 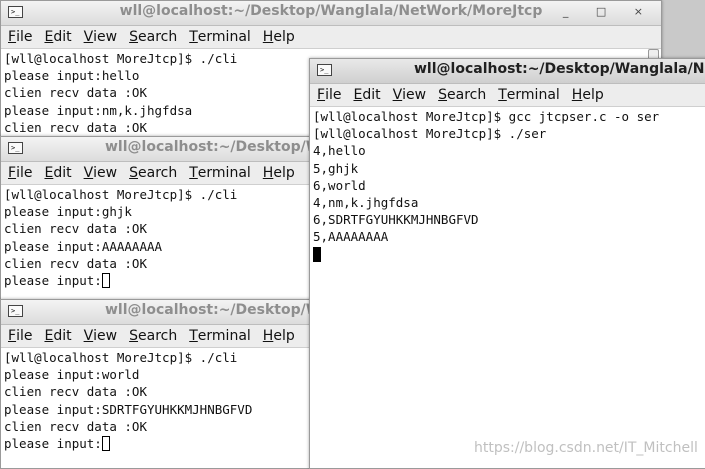 What do you see at coordinates (586, 448) in the screenshot?
I see `watermark: https://blog.csdn.net/IT_Mitchell` at bounding box center [586, 448].